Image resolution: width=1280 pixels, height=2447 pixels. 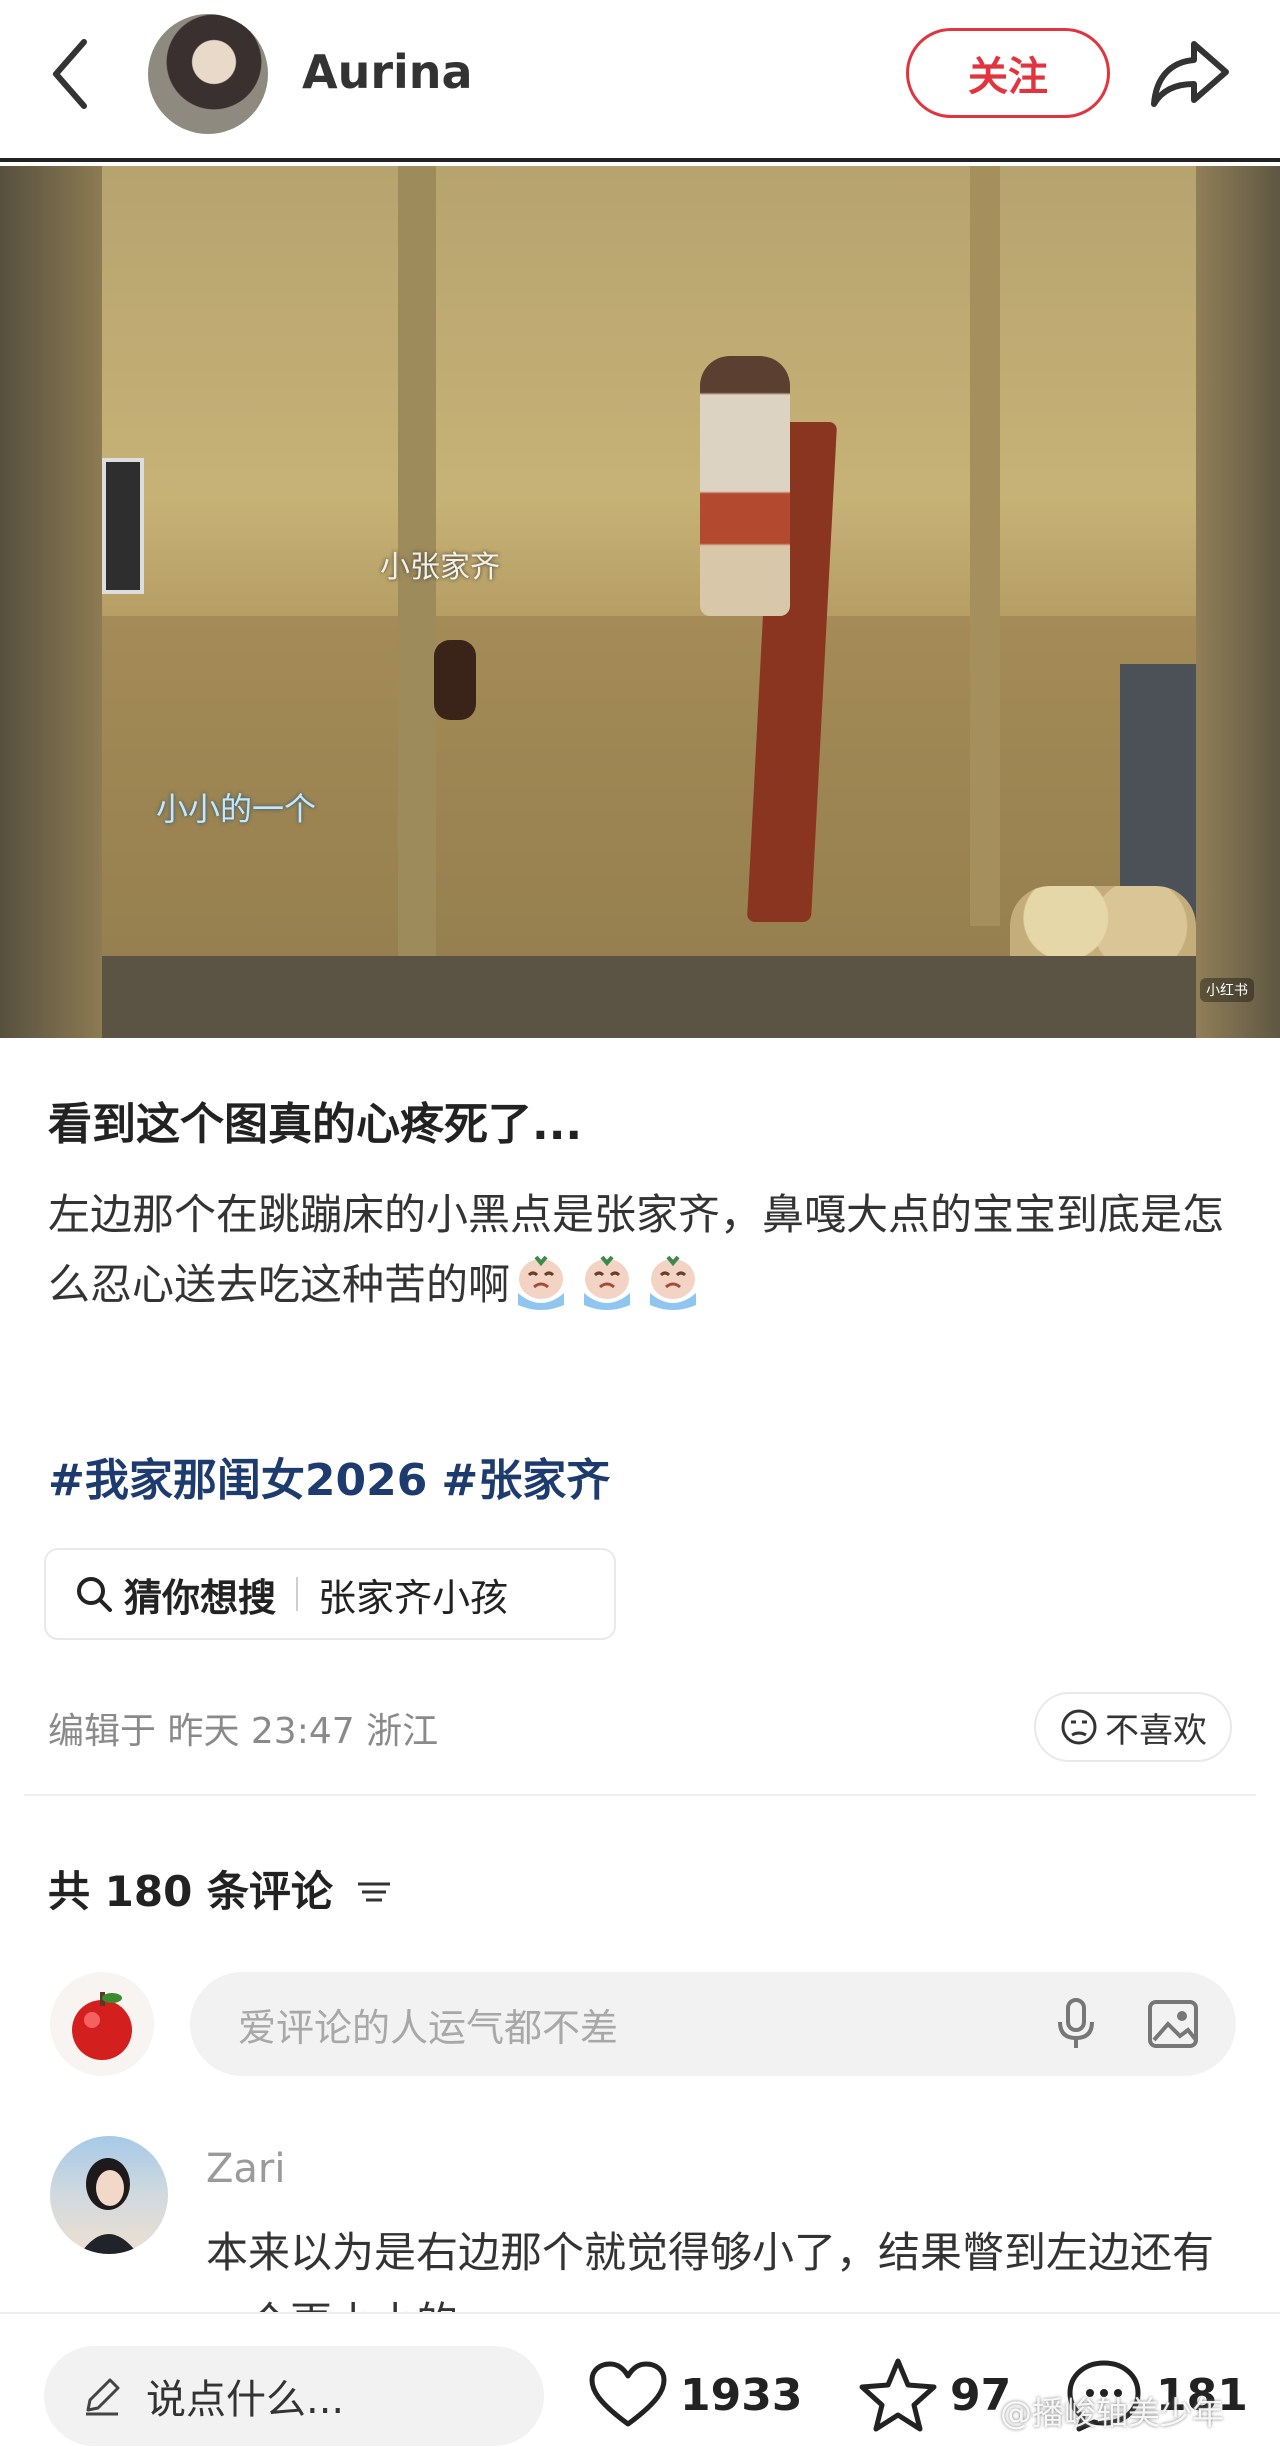 What do you see at coordinates (413, 1597) in the screenshot?
I see `search-chip-query: 张家齐小孩` at bounding box center [413, 1597].